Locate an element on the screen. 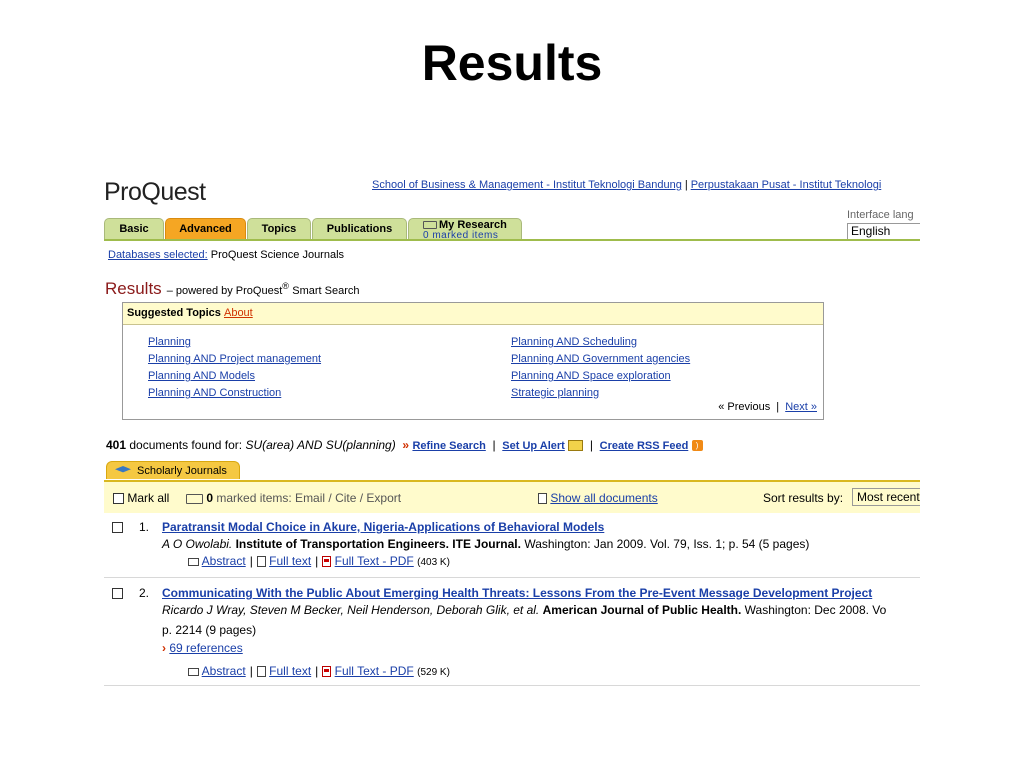 This screenshot has height=768, width=1024. marked-count: 0 is located at coordinates (210, 498).